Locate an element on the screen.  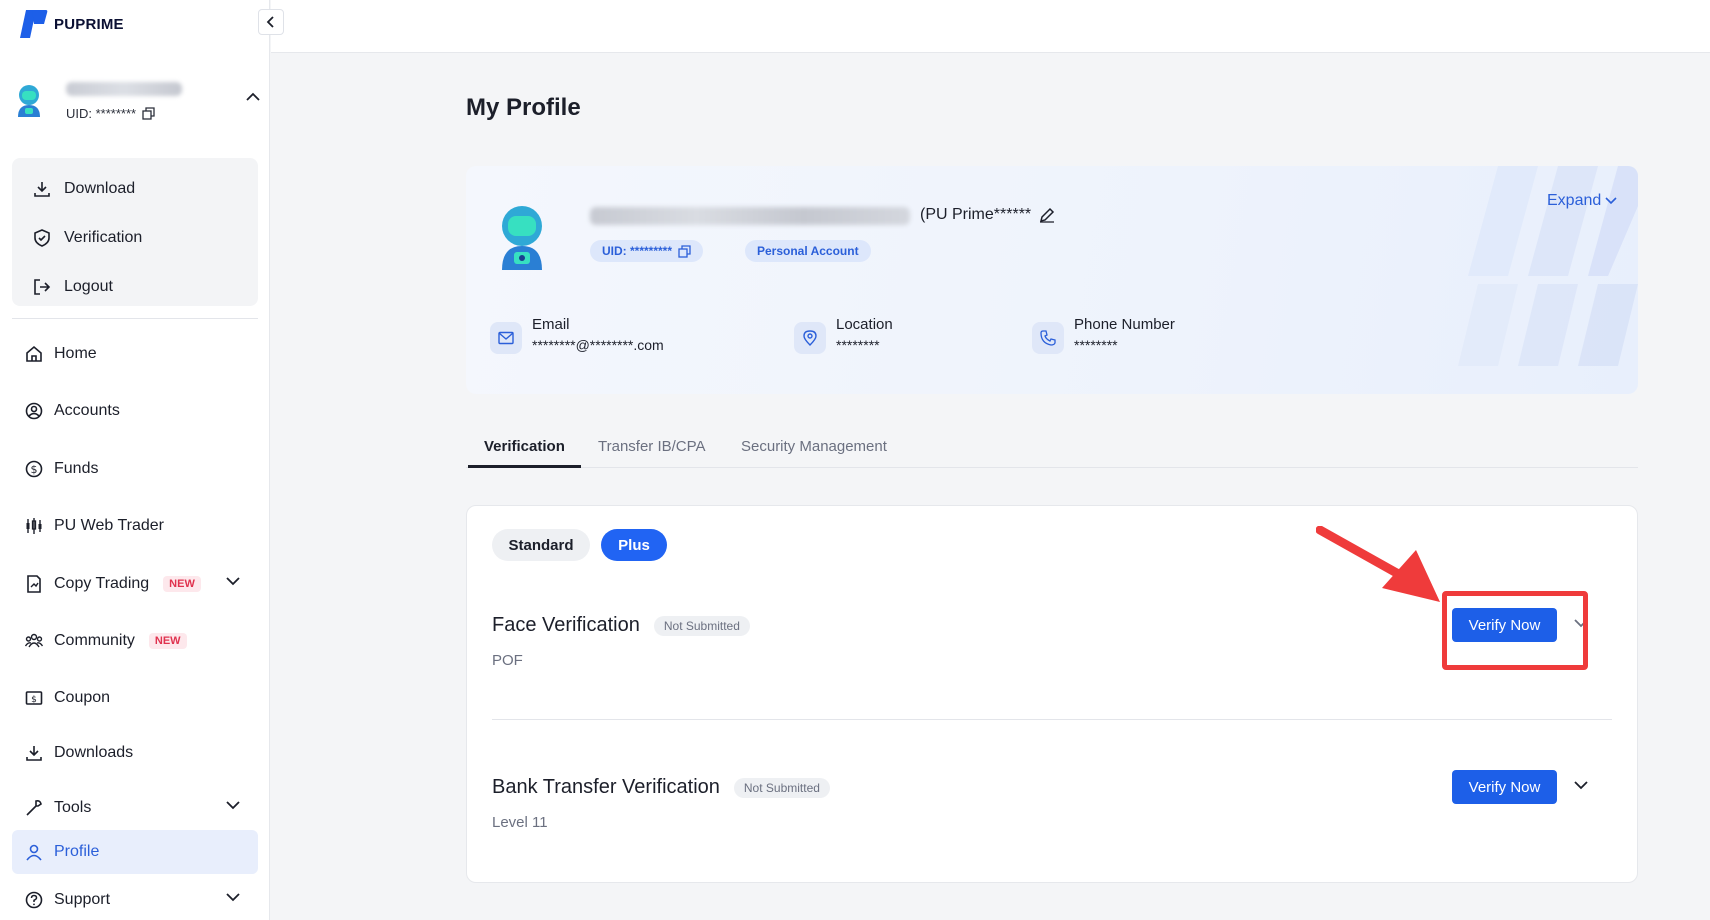
email-label: Email is located at coordinates (551, 324).